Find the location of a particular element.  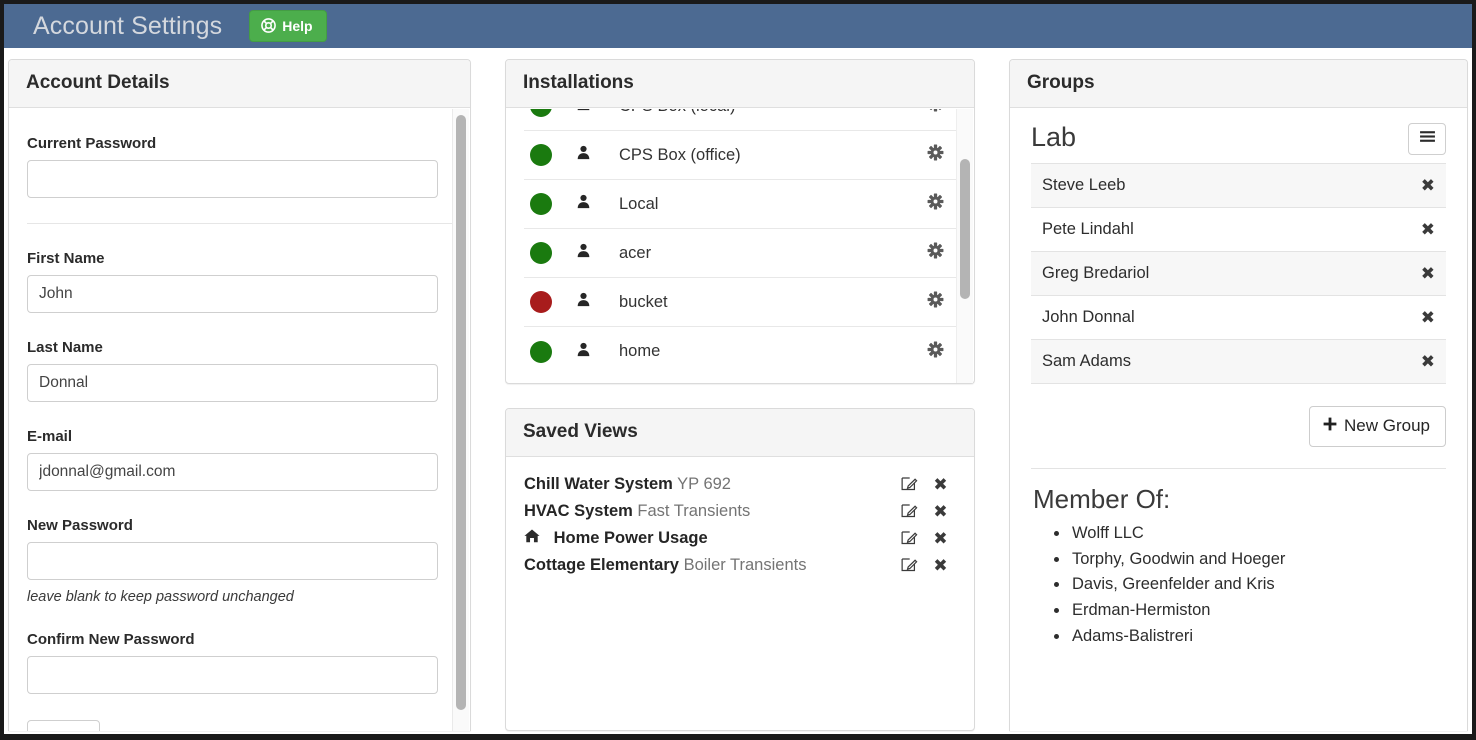

member-of-item: Davis, Greenfelder and Kris is located at coordinates (1258, 585).